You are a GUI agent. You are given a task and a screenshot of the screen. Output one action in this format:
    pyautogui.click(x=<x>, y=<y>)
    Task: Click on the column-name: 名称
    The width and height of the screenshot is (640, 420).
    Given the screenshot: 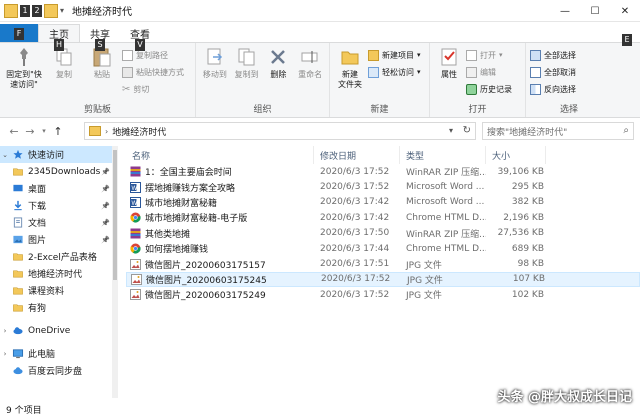 What is the action you would take?
    pyautogui.click(x=220, y=155)
    